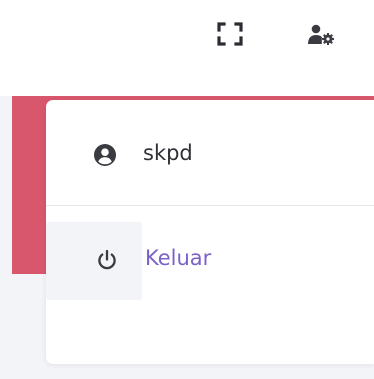  I want to click on user-cog-icon, so click(321, 34).